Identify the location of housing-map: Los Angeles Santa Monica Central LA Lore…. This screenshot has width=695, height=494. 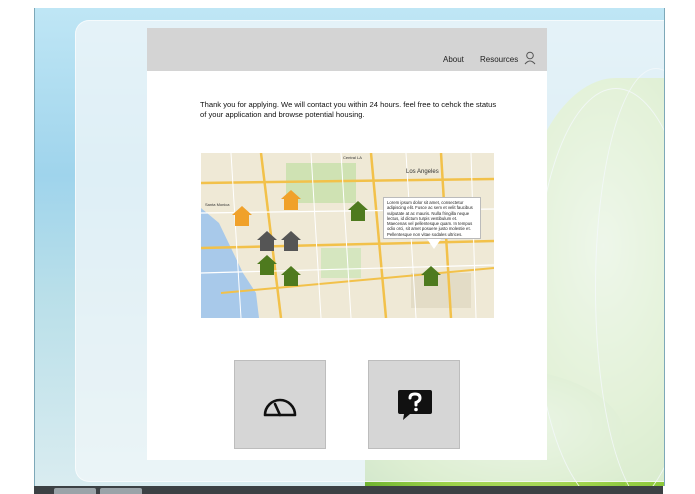
(347, 235).